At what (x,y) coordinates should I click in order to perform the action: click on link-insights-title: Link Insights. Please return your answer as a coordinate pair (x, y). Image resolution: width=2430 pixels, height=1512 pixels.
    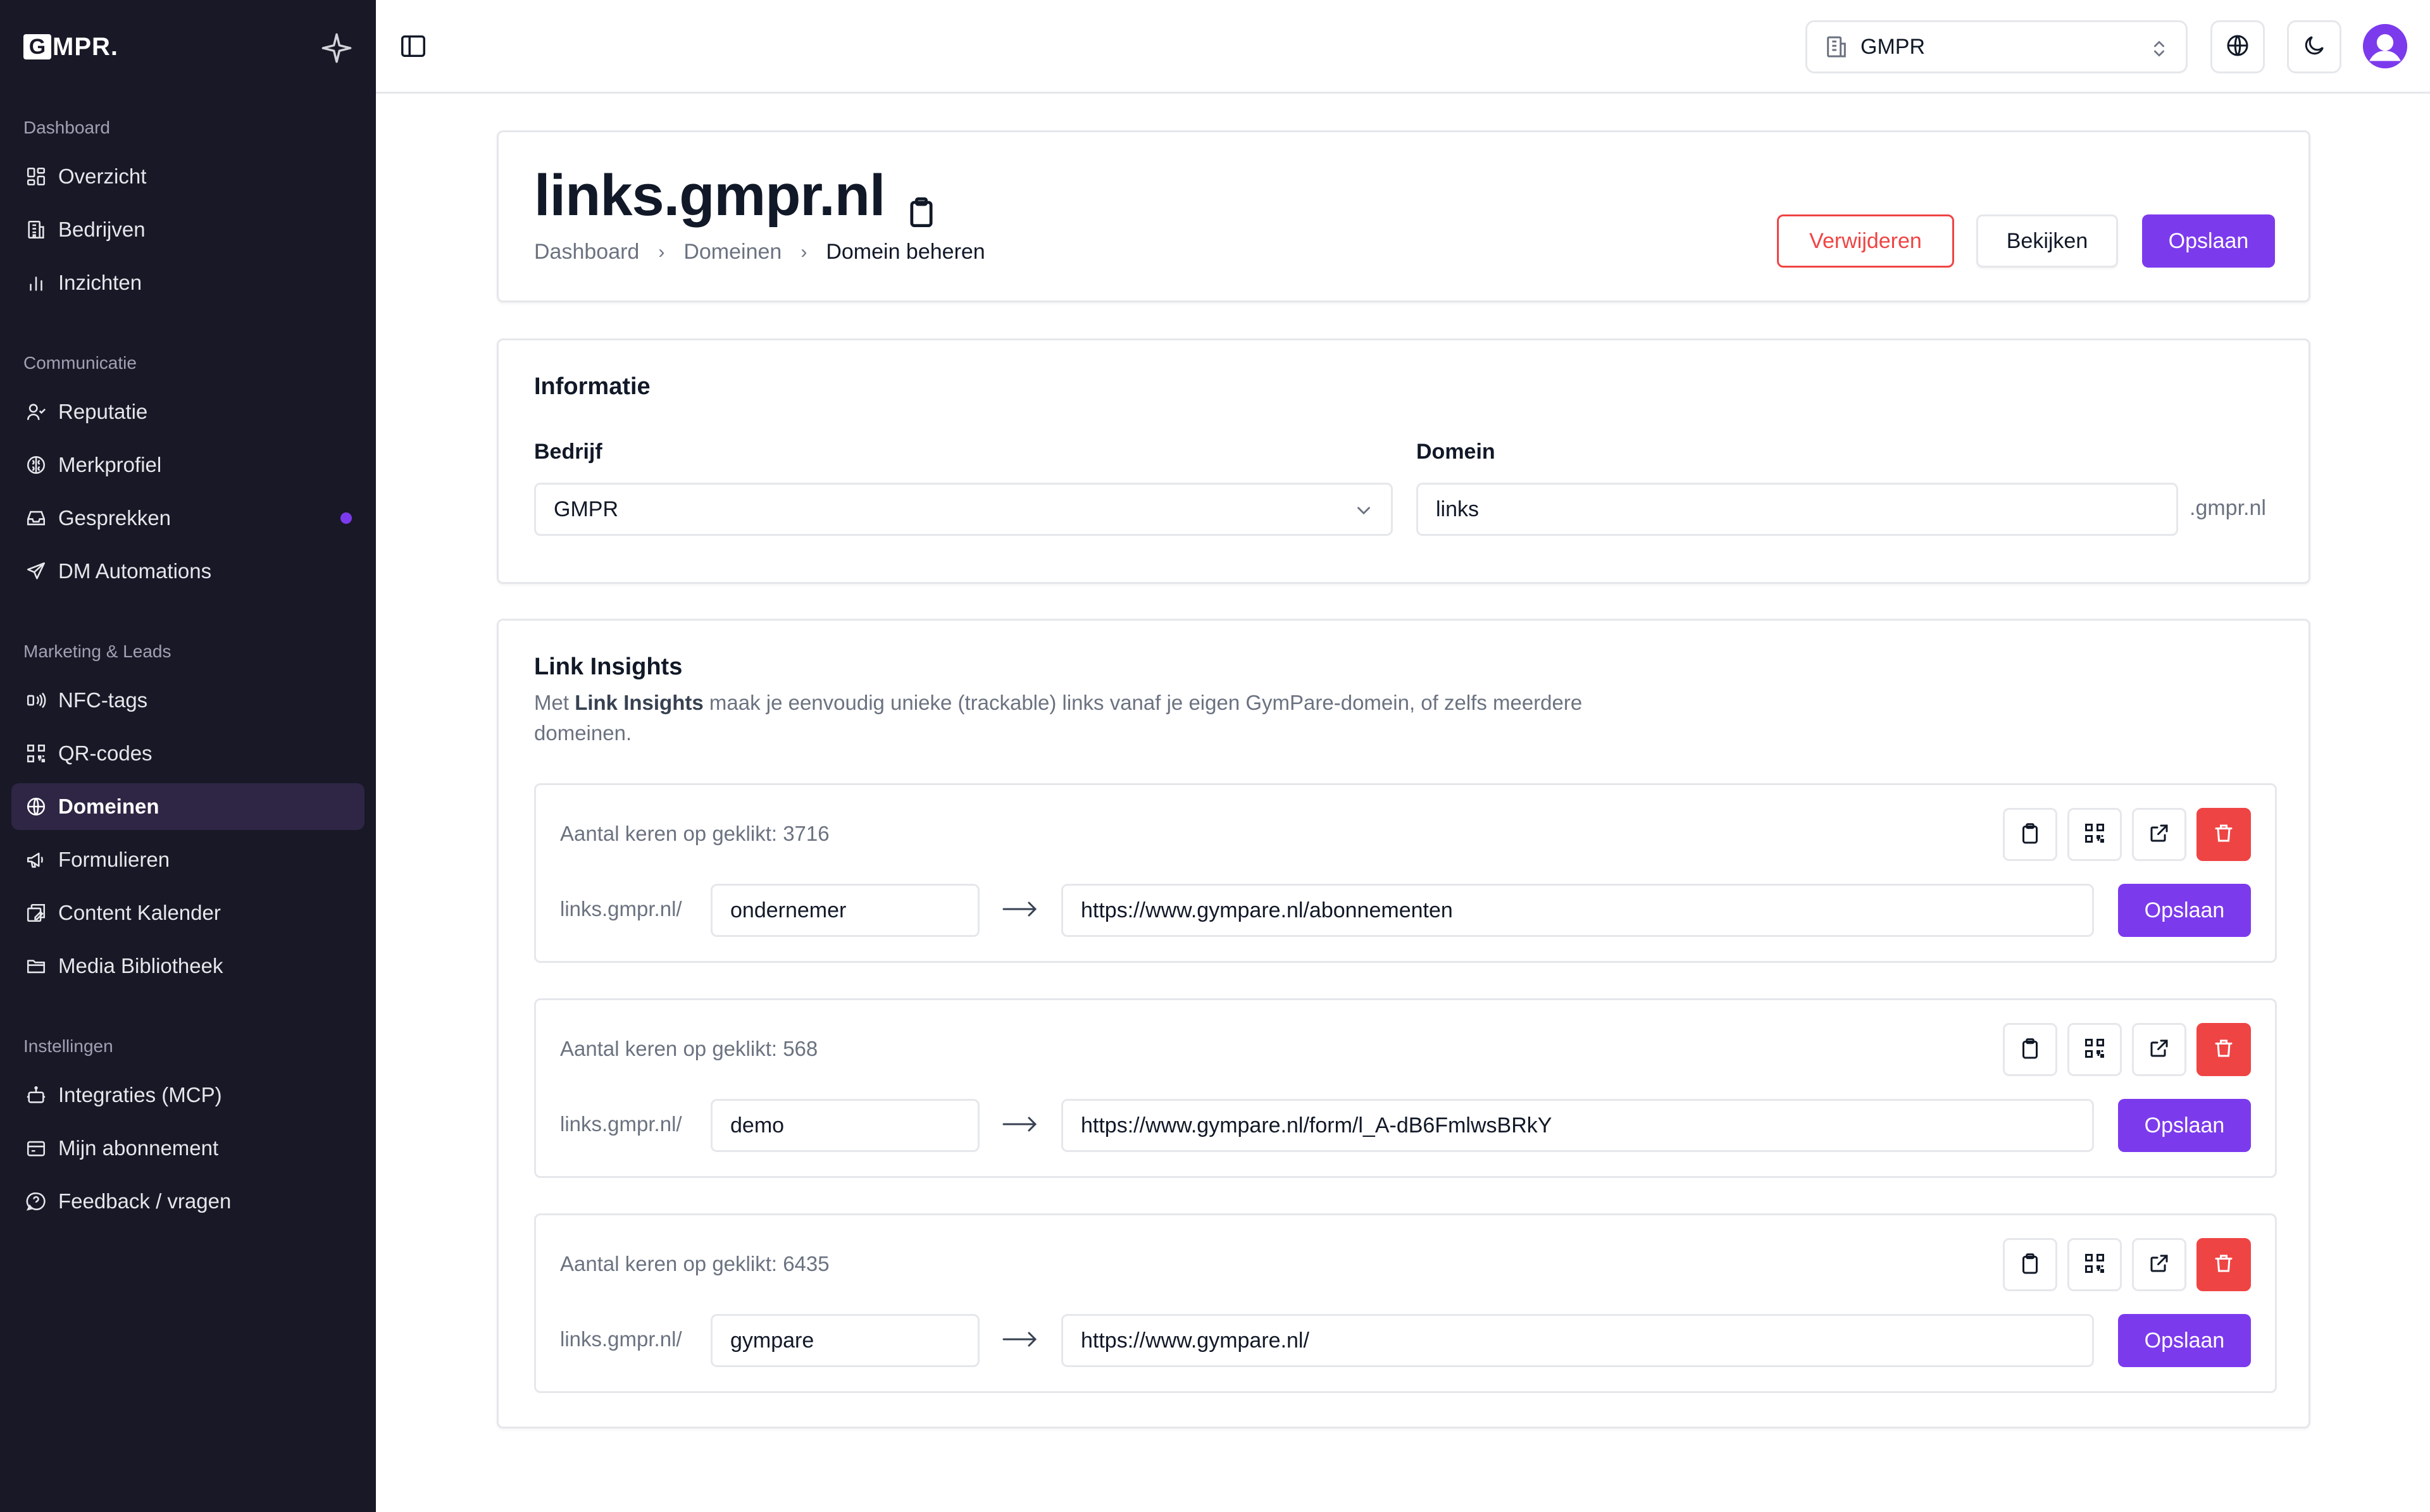
    Looking at the image, I should click on (608, 667).